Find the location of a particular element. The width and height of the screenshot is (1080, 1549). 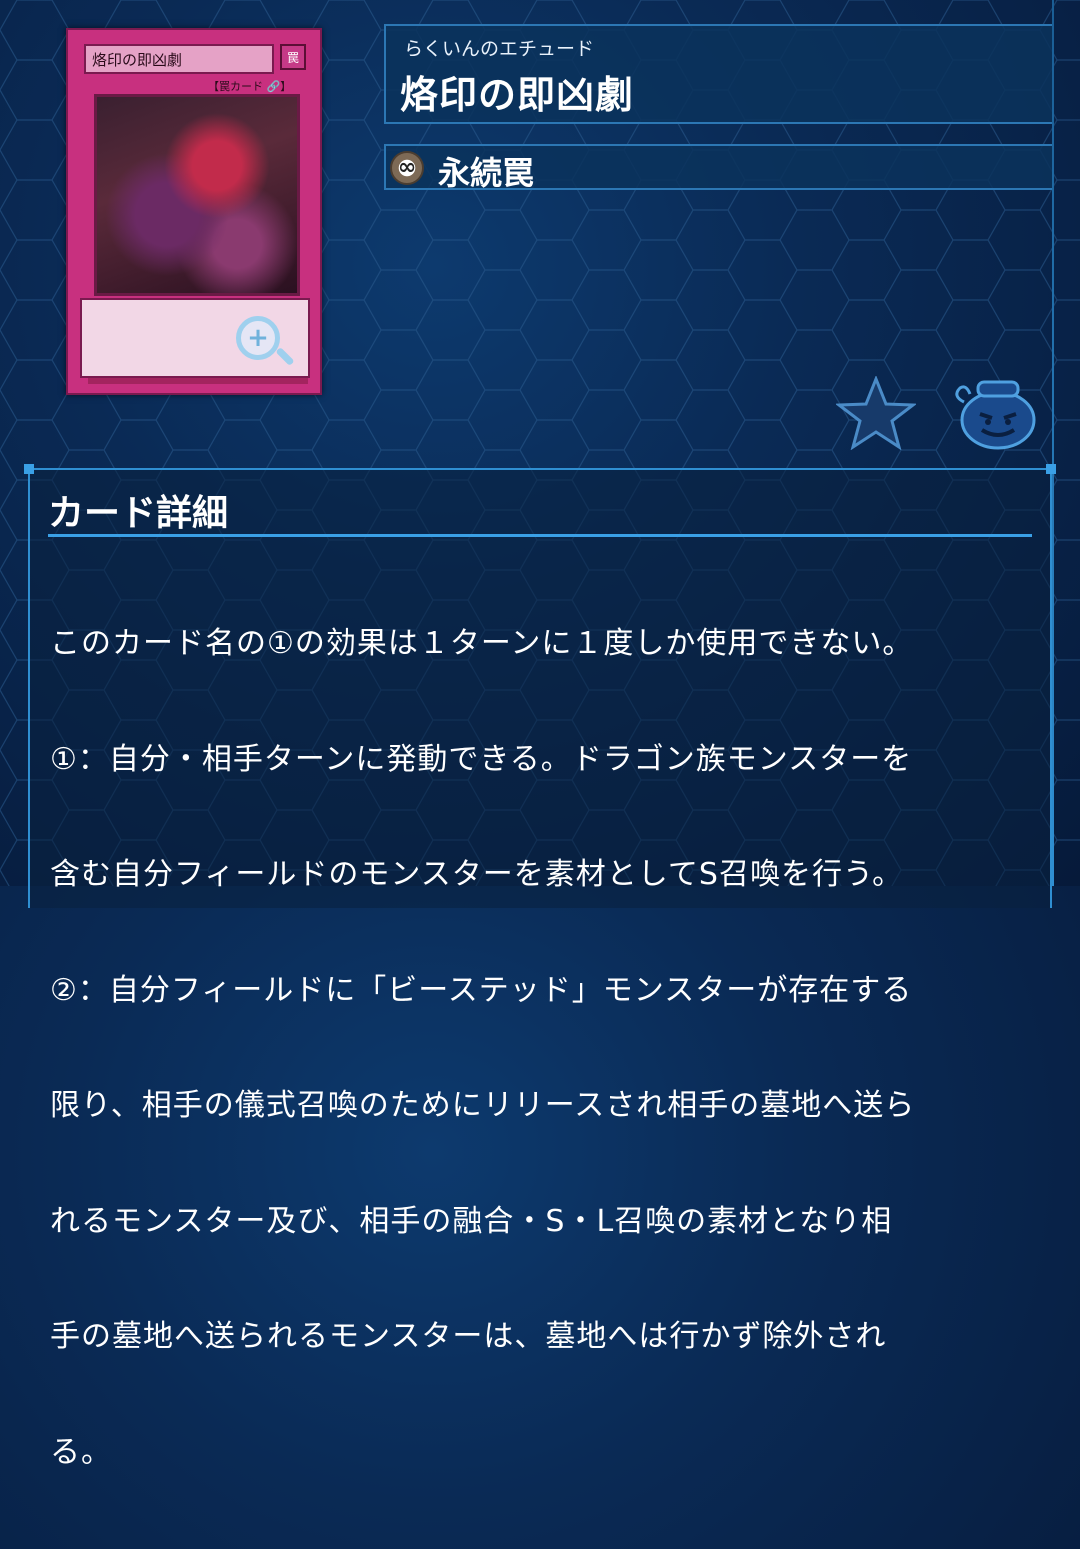

heading-divider is located at coordinates (540, 535).